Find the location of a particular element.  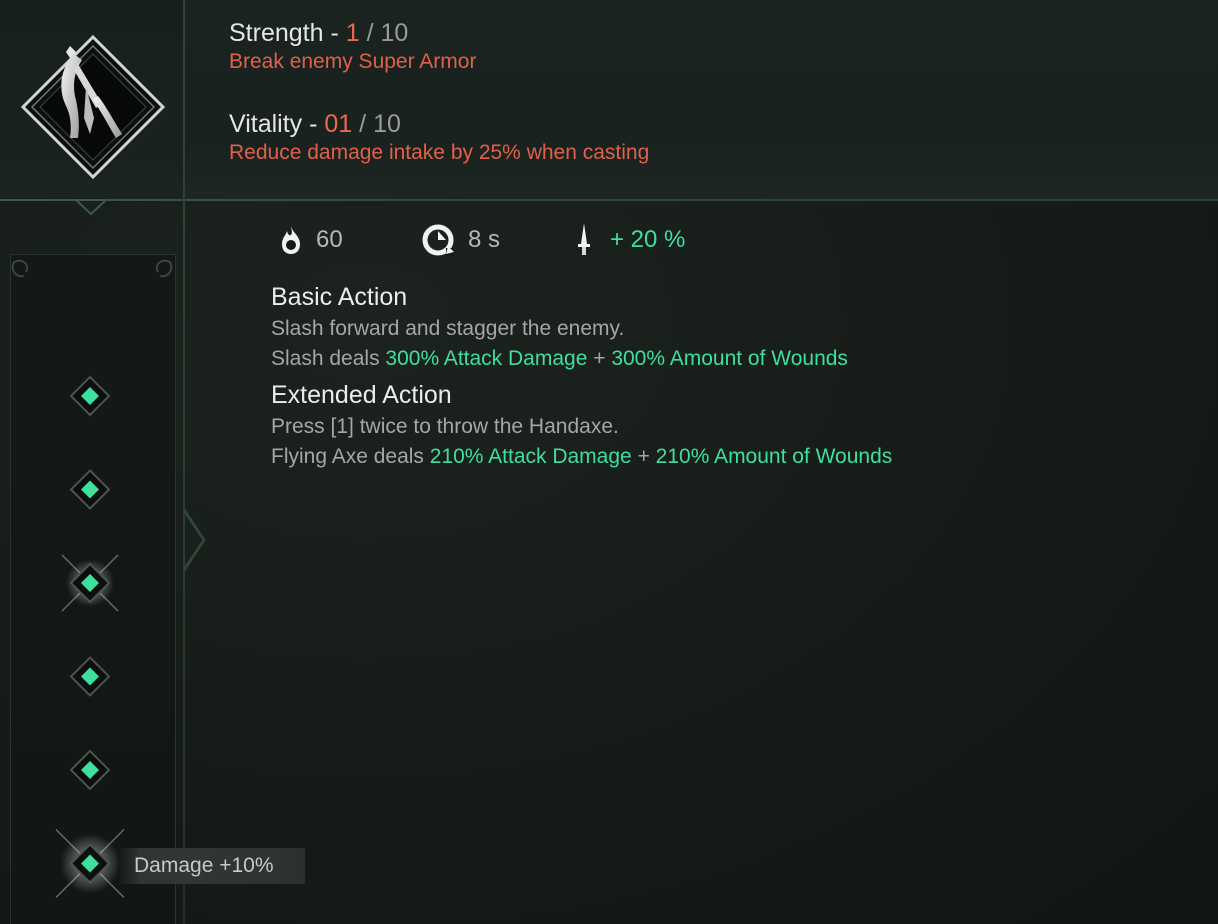

extended-attack-damage: 210% Attack Damage is located at coordinates (530, 456).